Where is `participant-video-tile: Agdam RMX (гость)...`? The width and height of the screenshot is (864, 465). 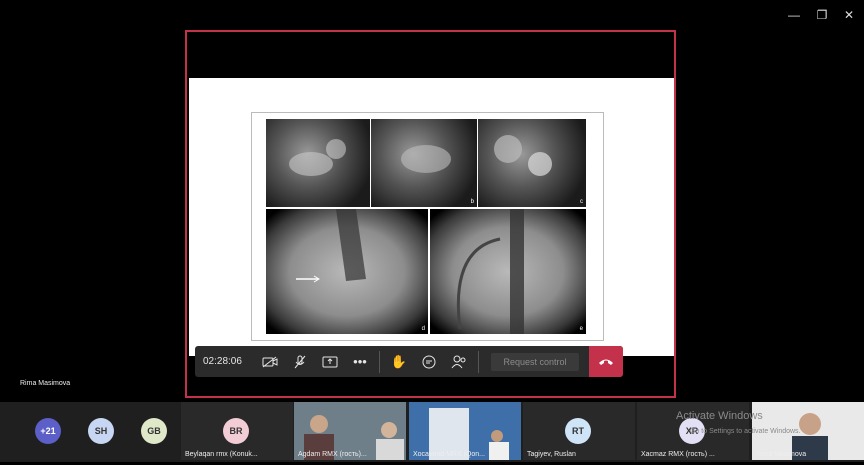 participant-video-tile: Agdam RMX (гость)... is located at coordinates (350, 431).